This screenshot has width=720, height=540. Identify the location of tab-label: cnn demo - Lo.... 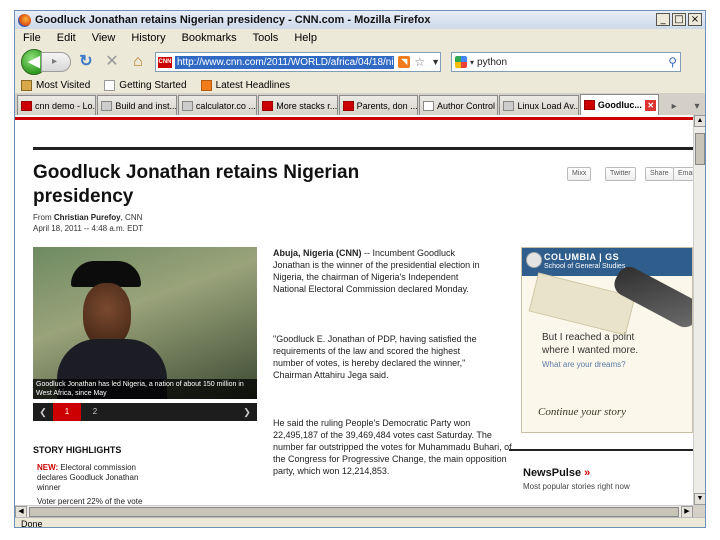
(65, 105).